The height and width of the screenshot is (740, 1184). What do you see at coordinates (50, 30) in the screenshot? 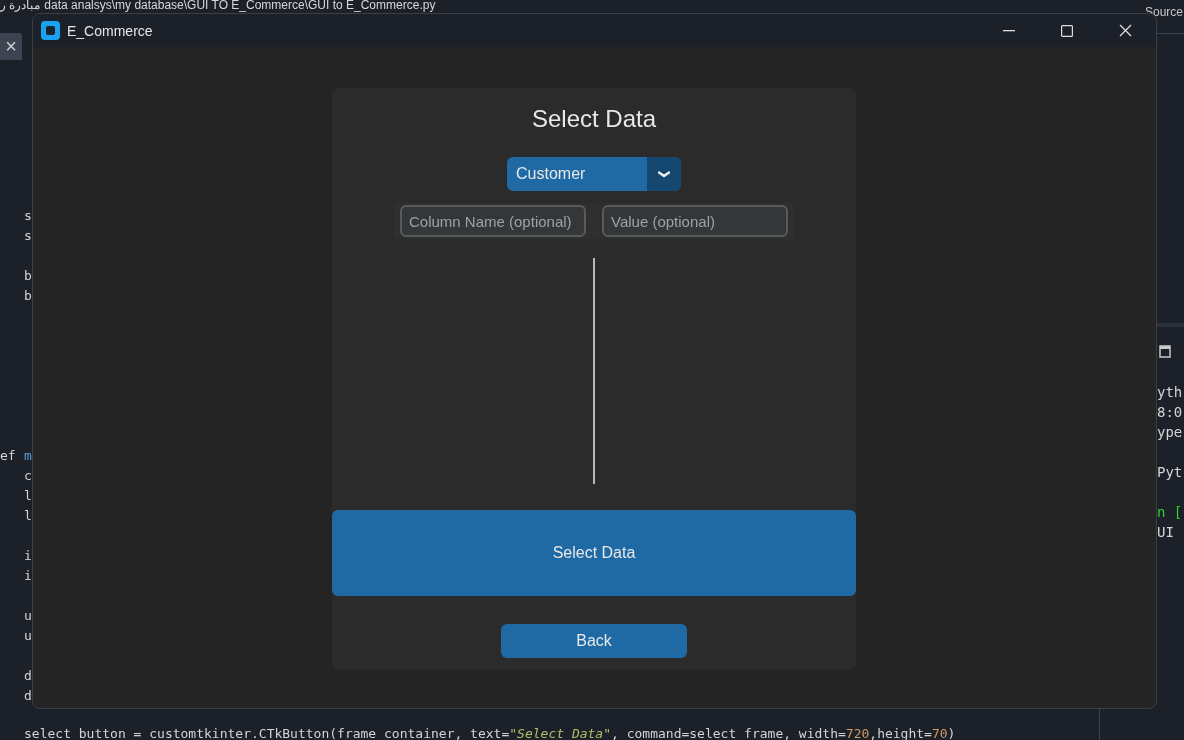
I see `app-icon` at bounding box center [50, 30].